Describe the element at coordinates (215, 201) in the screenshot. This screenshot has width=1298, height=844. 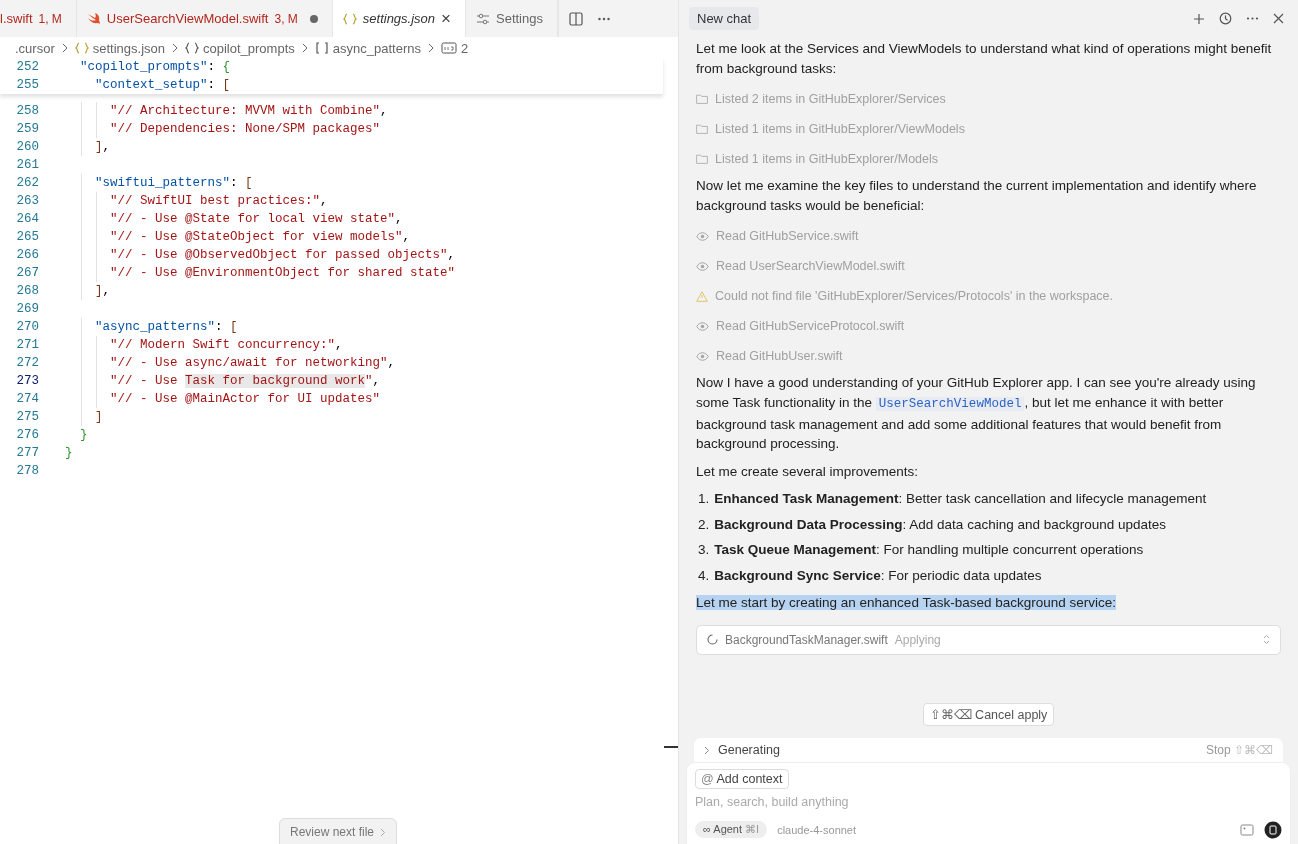
I see `code-token: "// SwiftUI best practices:"` at that location.